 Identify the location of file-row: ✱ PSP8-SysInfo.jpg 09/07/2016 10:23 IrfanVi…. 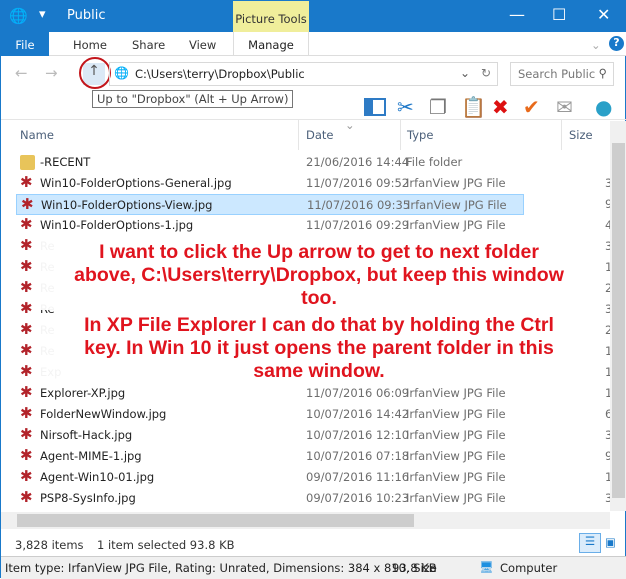
(270, 498).